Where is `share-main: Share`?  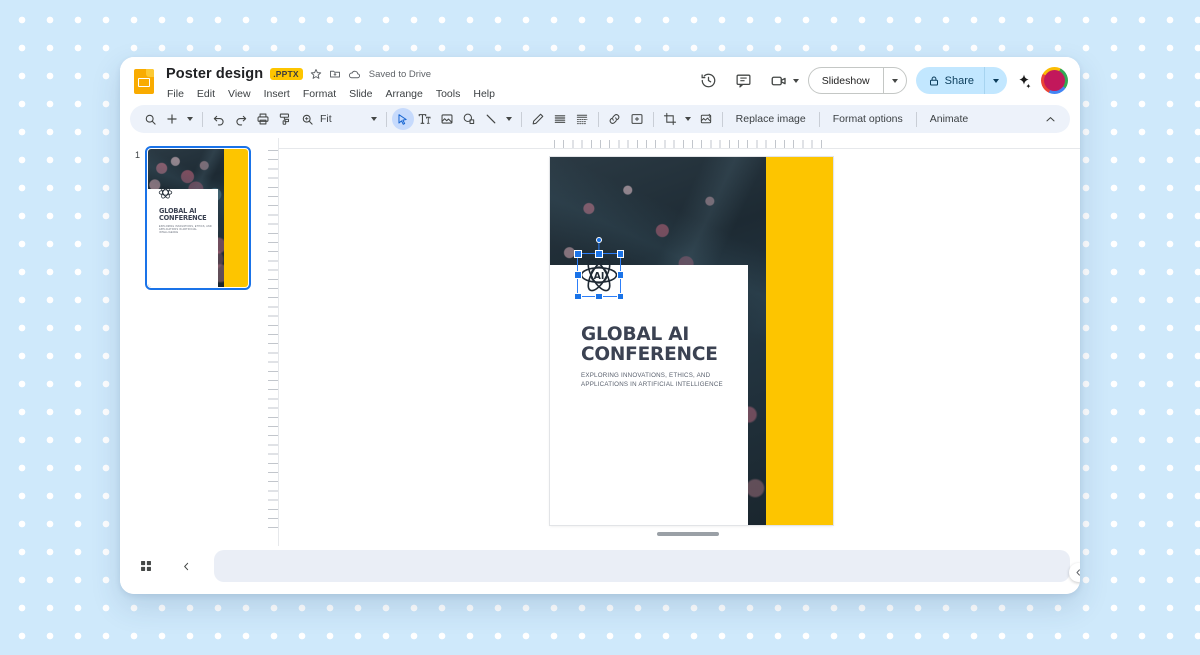 share-main: Share is located at coordinates (950, 80).